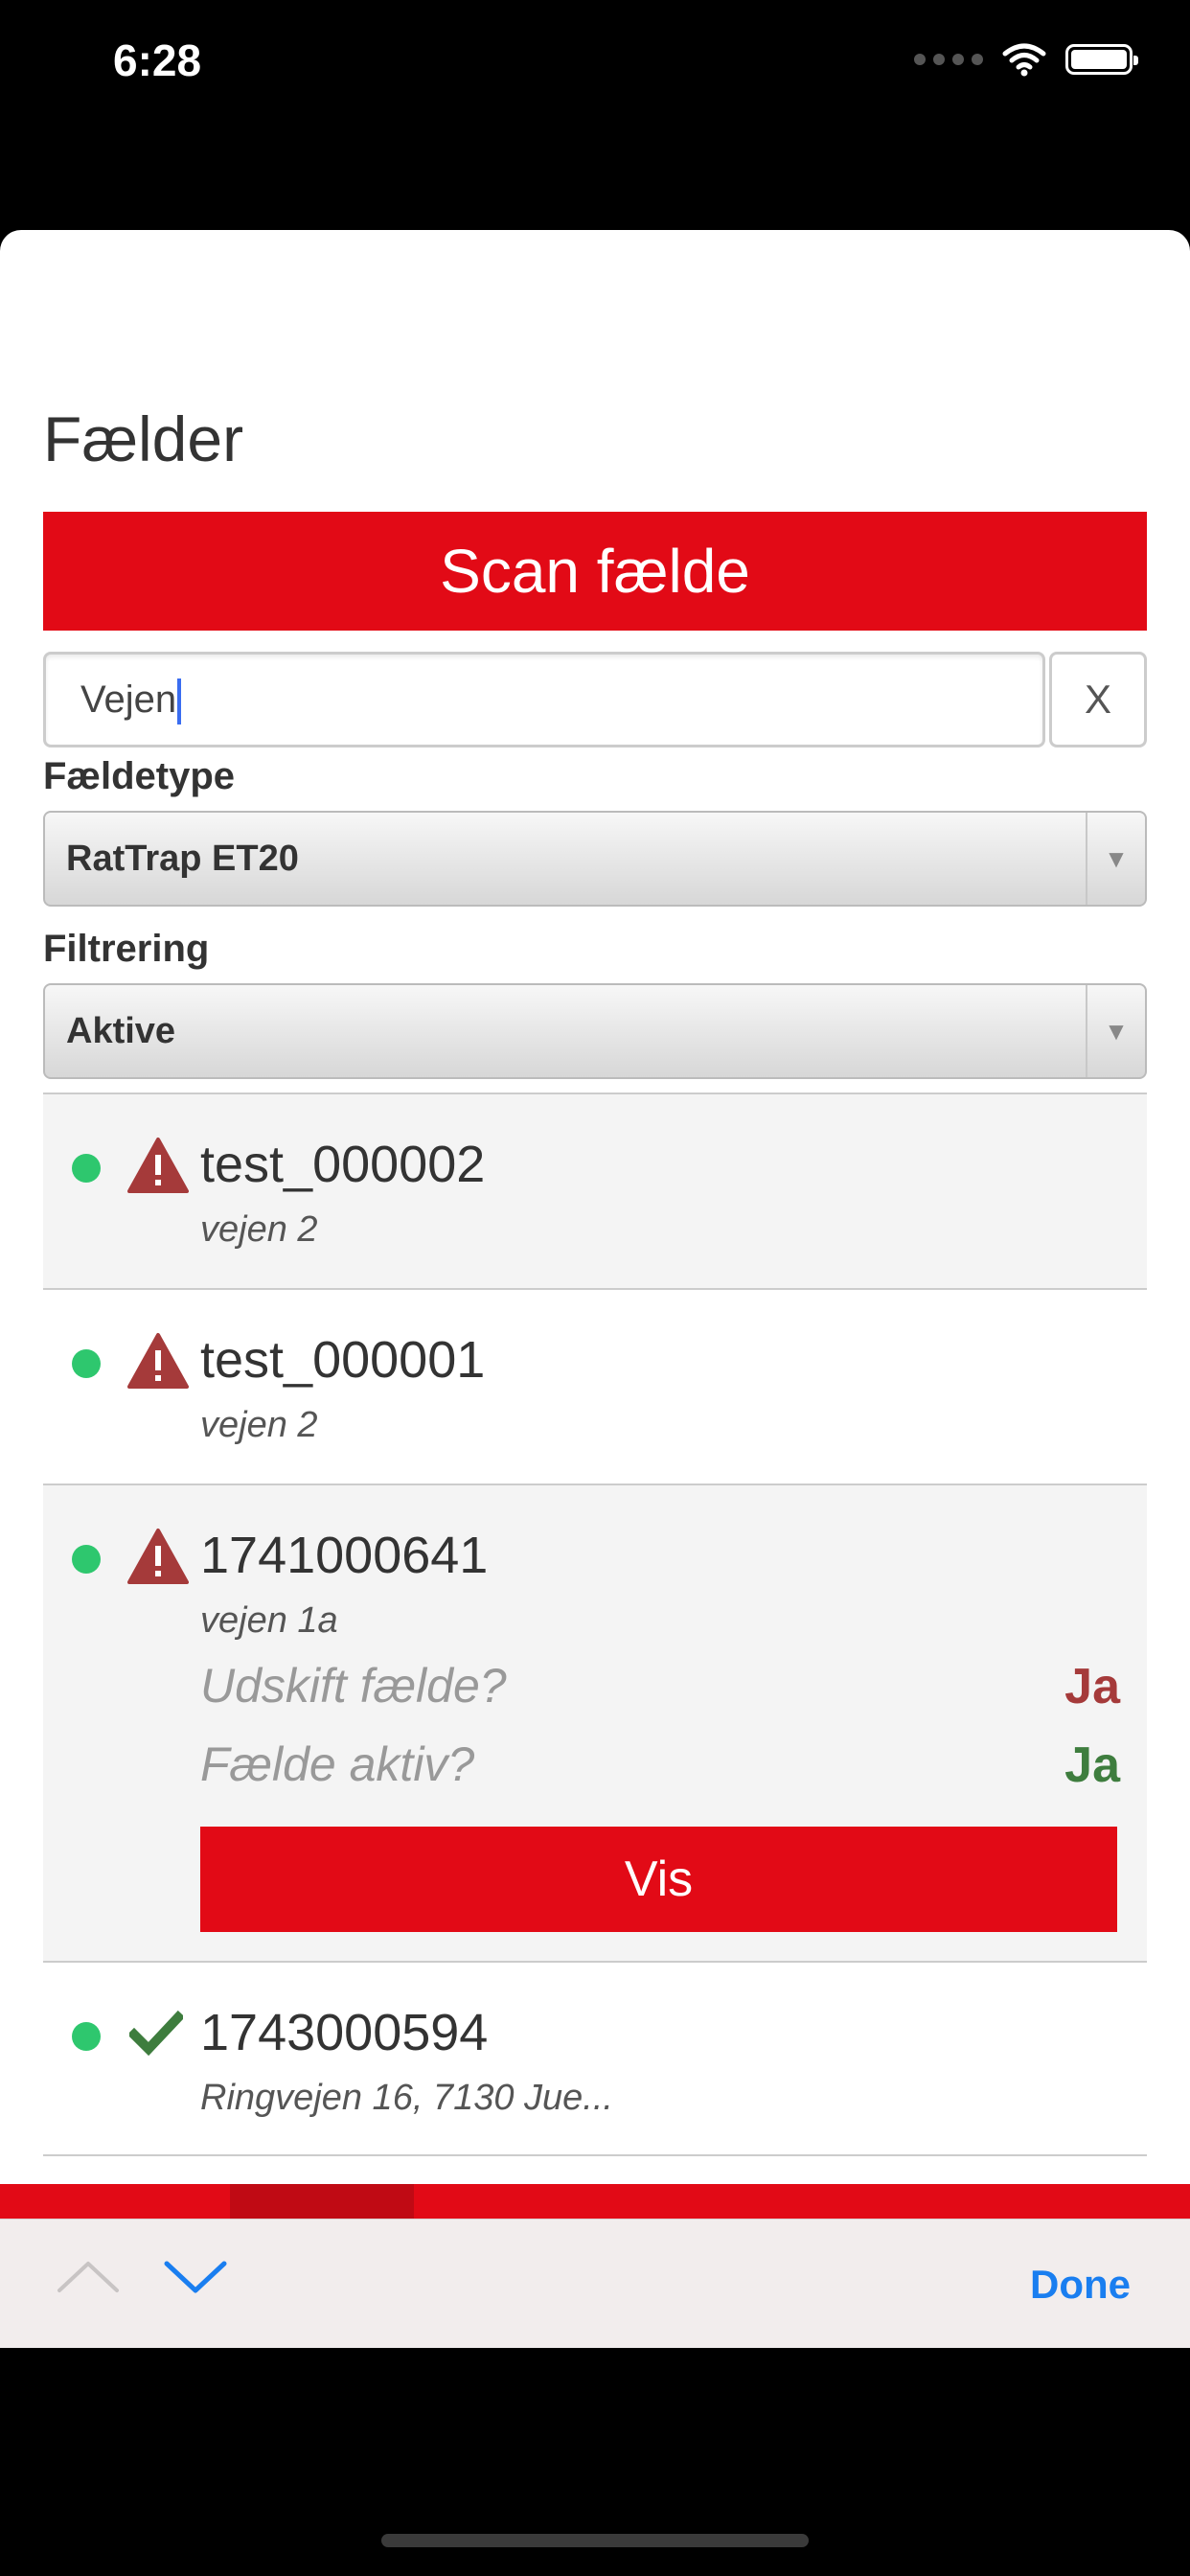  Describe the element at coordinates (595, 571) in the screenshot. I see `scan-trap-button: Scan fælde` at that location.